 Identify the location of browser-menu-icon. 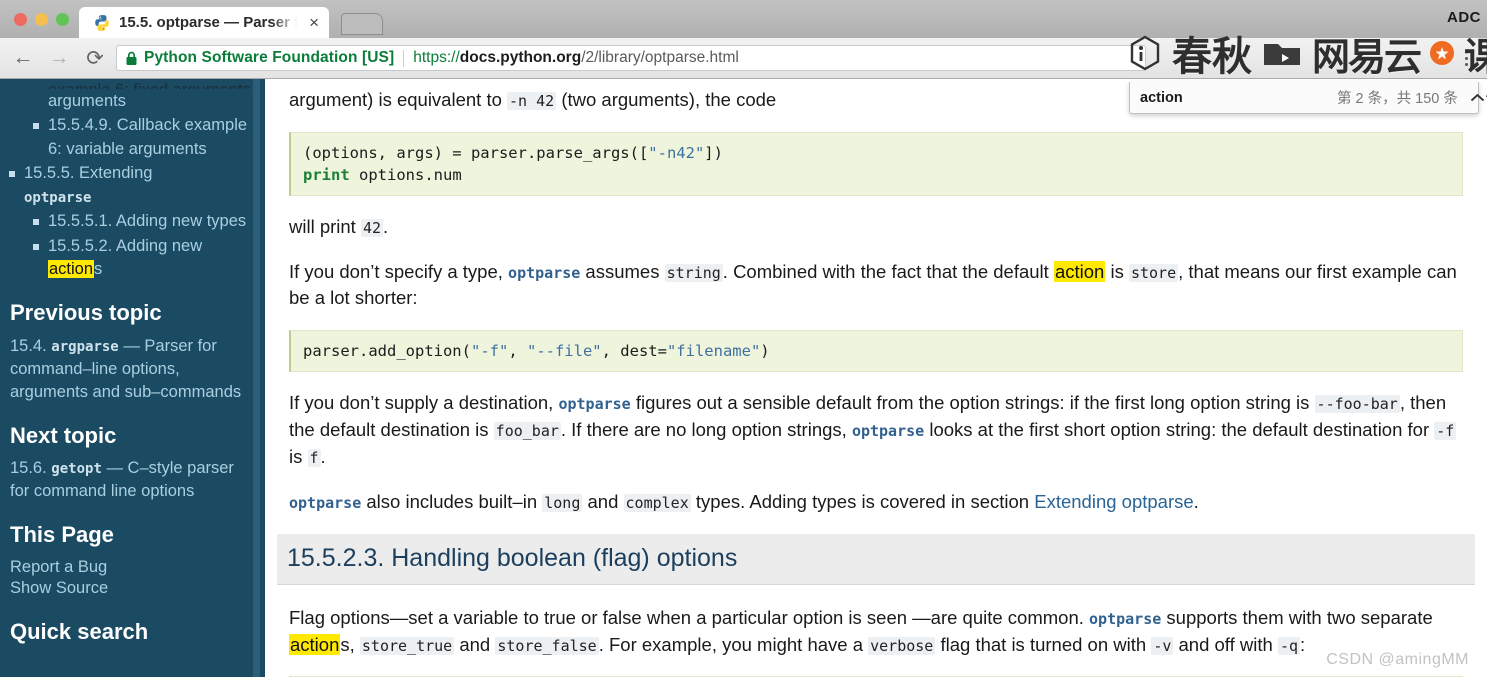
(1466, 58).